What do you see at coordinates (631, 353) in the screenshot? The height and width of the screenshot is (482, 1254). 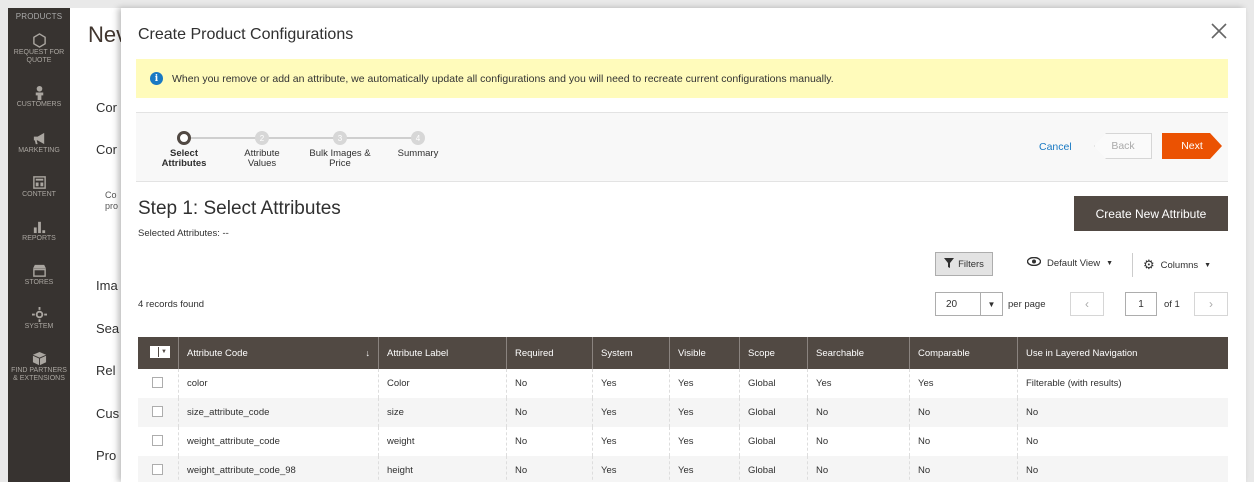 I see `column-header-system: System` at bounding box center [631, 353].